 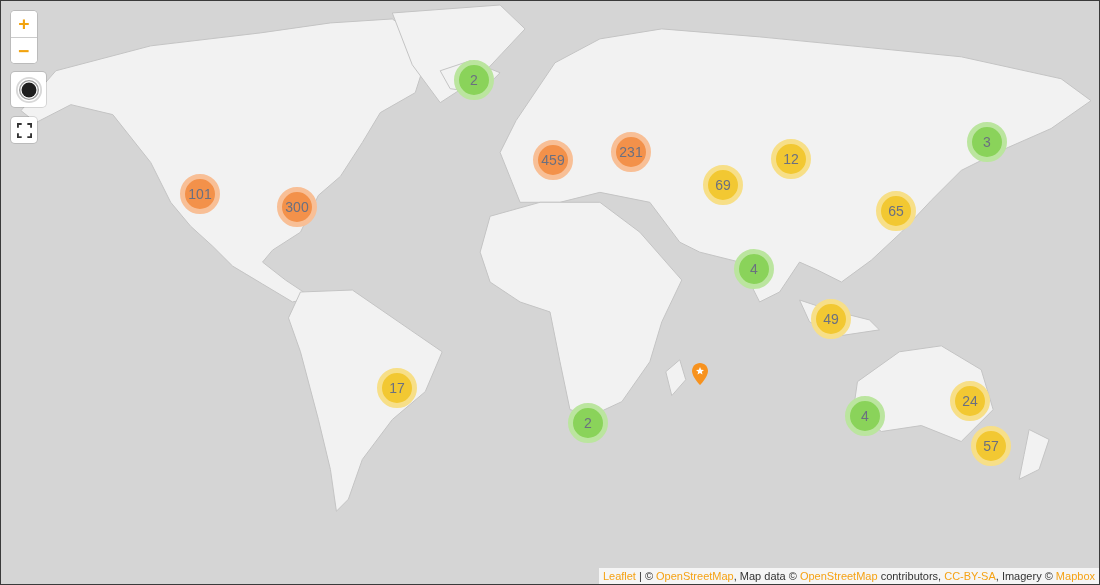 I want to click on locate-button, so click(x=28, y=89).